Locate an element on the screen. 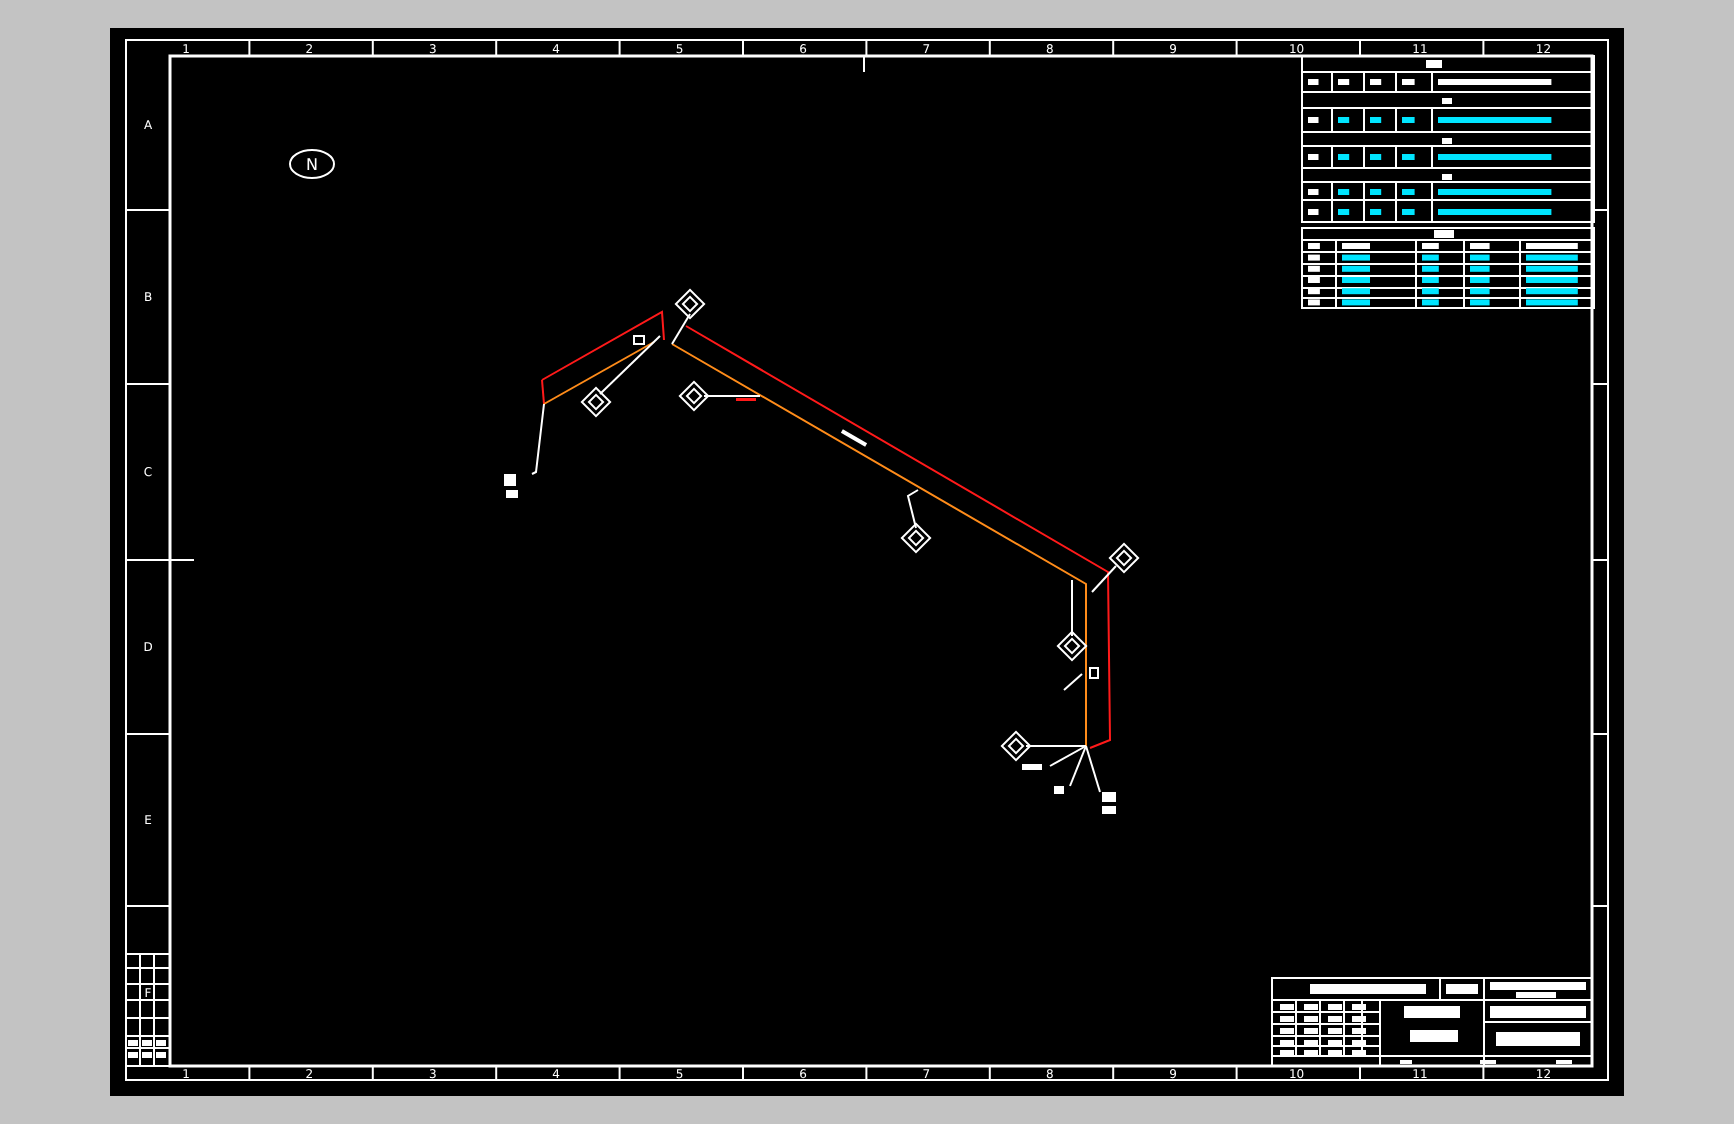 The height and width of the screenshot is (1124, 1734). north-label: N is located at coordinates (312, 165).